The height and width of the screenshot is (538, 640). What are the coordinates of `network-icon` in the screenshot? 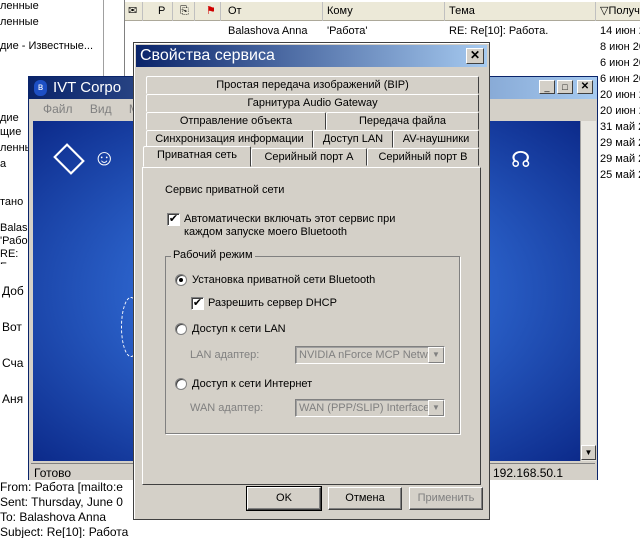 It's located at (69, 159).